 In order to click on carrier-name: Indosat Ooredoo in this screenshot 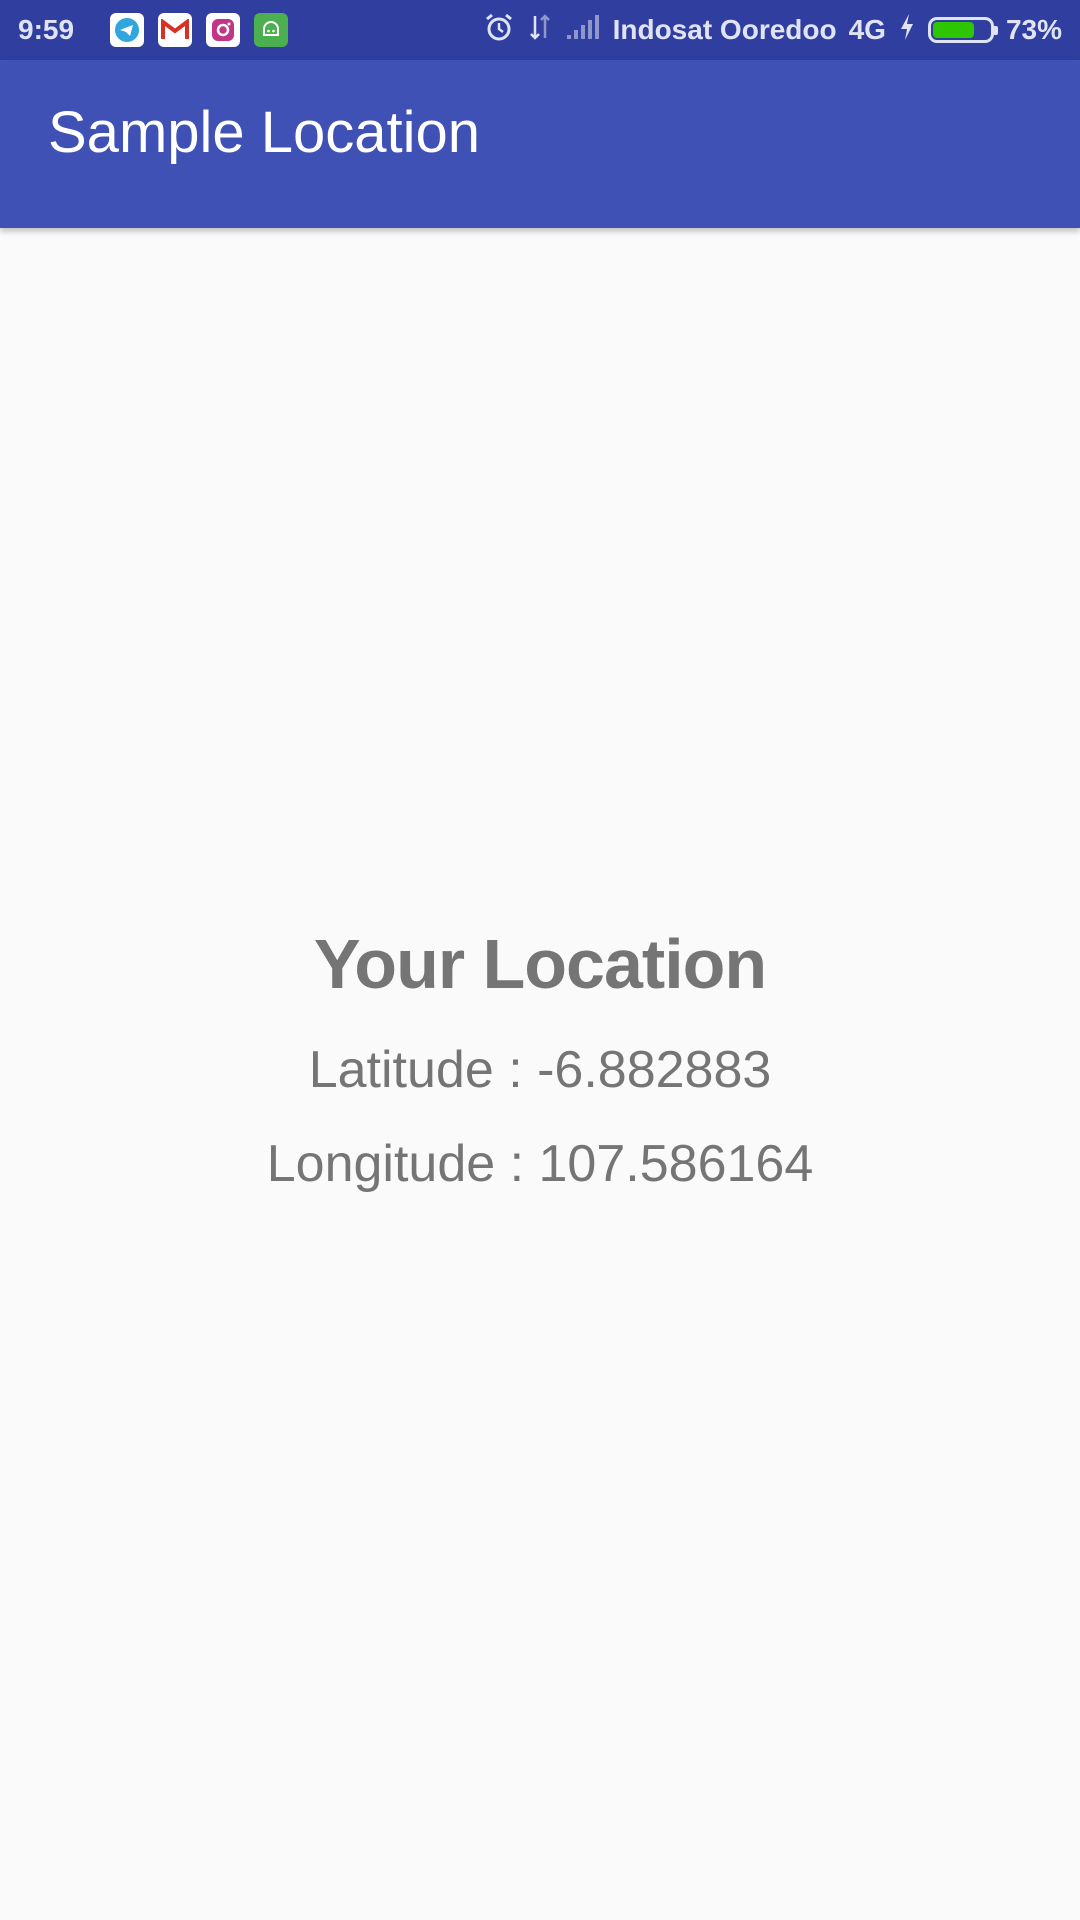, I will do `click(724, 29)`.